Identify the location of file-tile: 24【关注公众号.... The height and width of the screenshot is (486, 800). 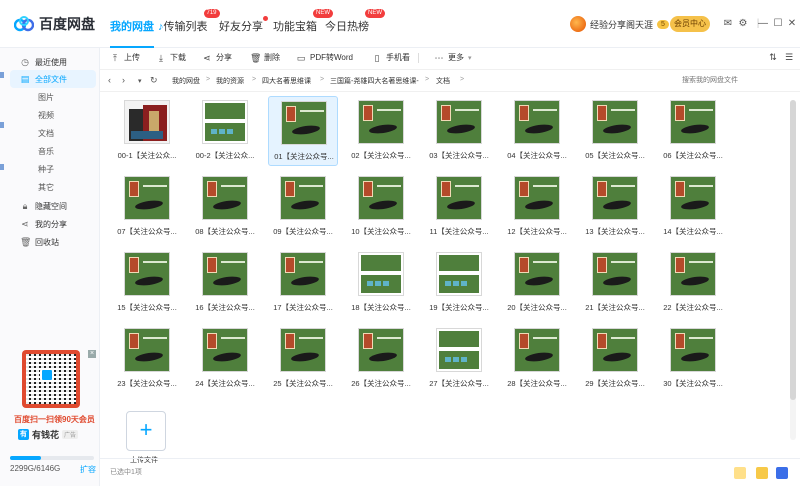
(225, 359).